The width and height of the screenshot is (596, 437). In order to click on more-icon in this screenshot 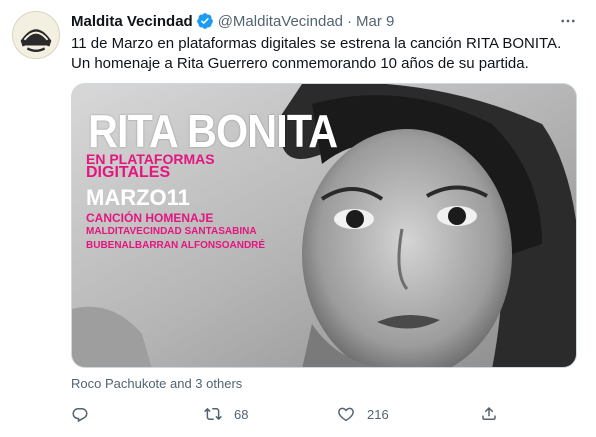, I will do `click(568, 21)`.